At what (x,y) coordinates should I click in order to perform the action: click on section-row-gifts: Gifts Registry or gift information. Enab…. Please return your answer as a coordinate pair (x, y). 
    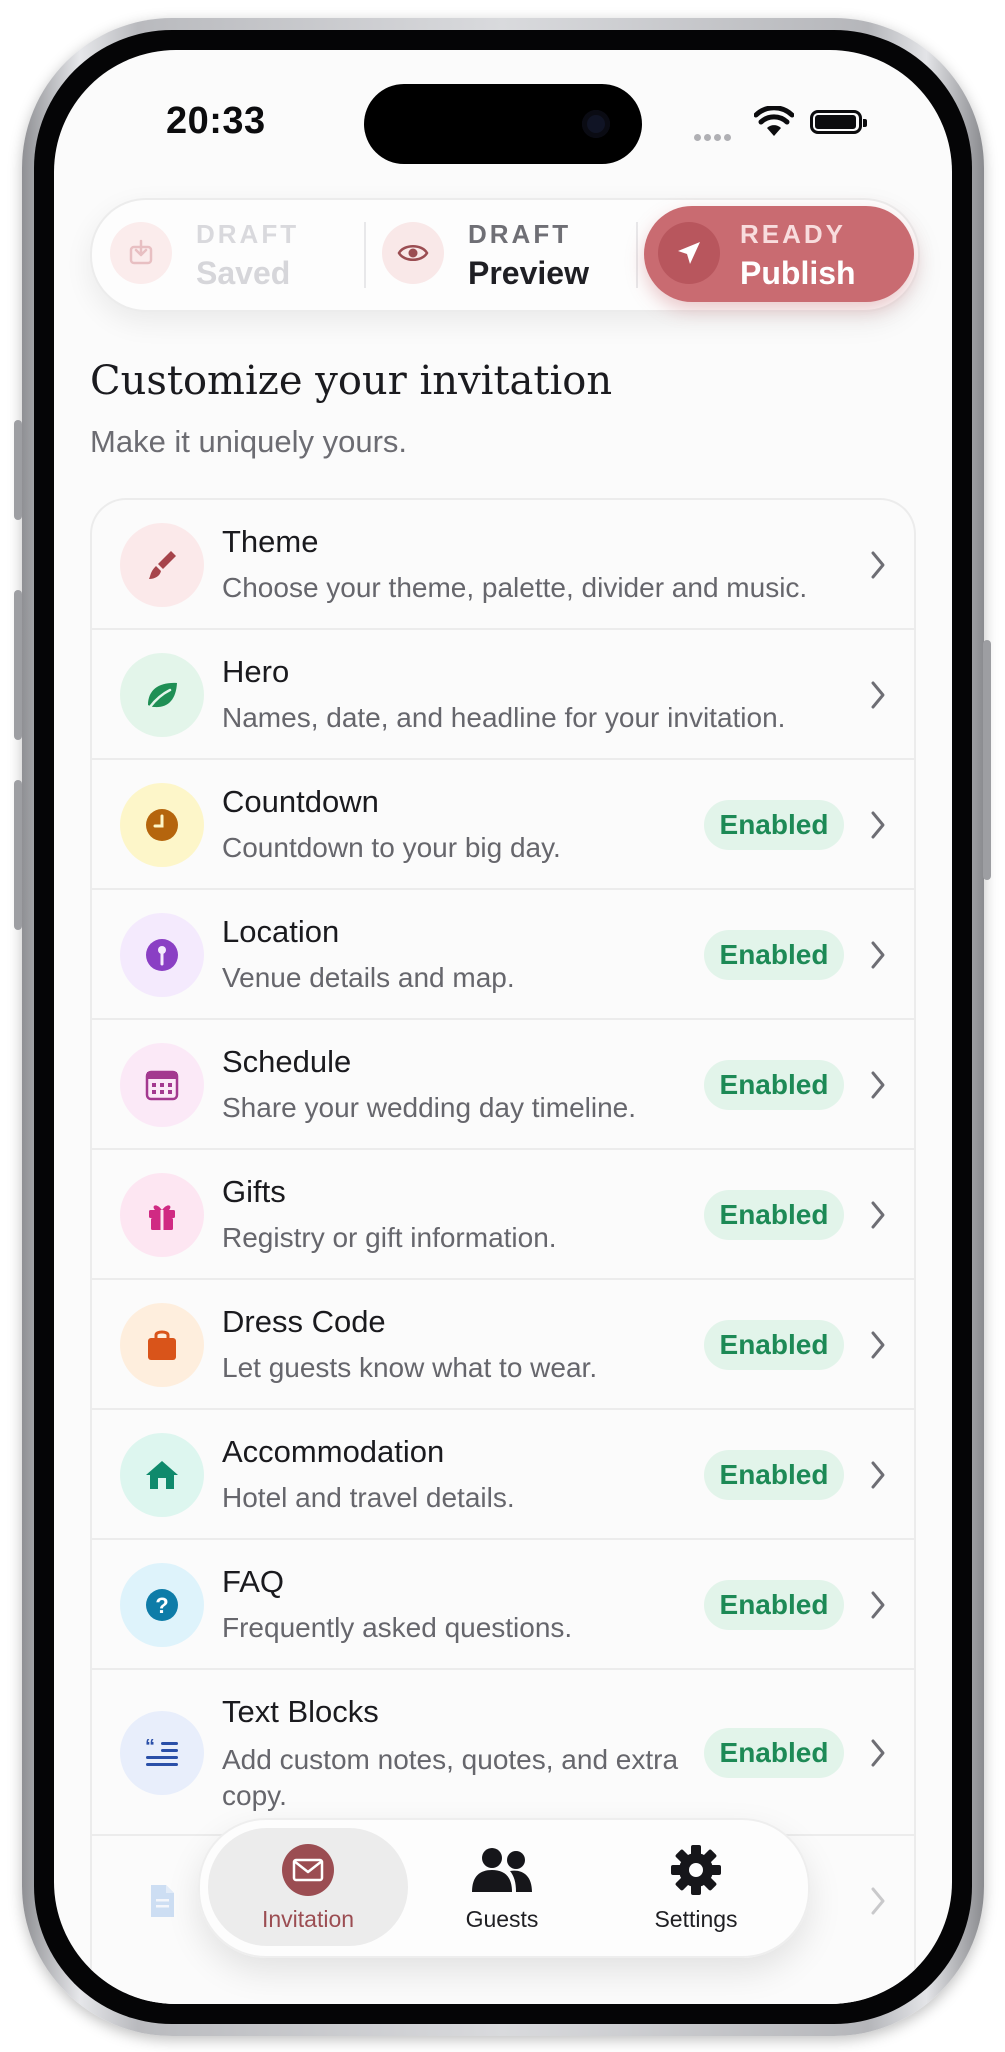
    Looking at the image, I should click on (503, 1215).